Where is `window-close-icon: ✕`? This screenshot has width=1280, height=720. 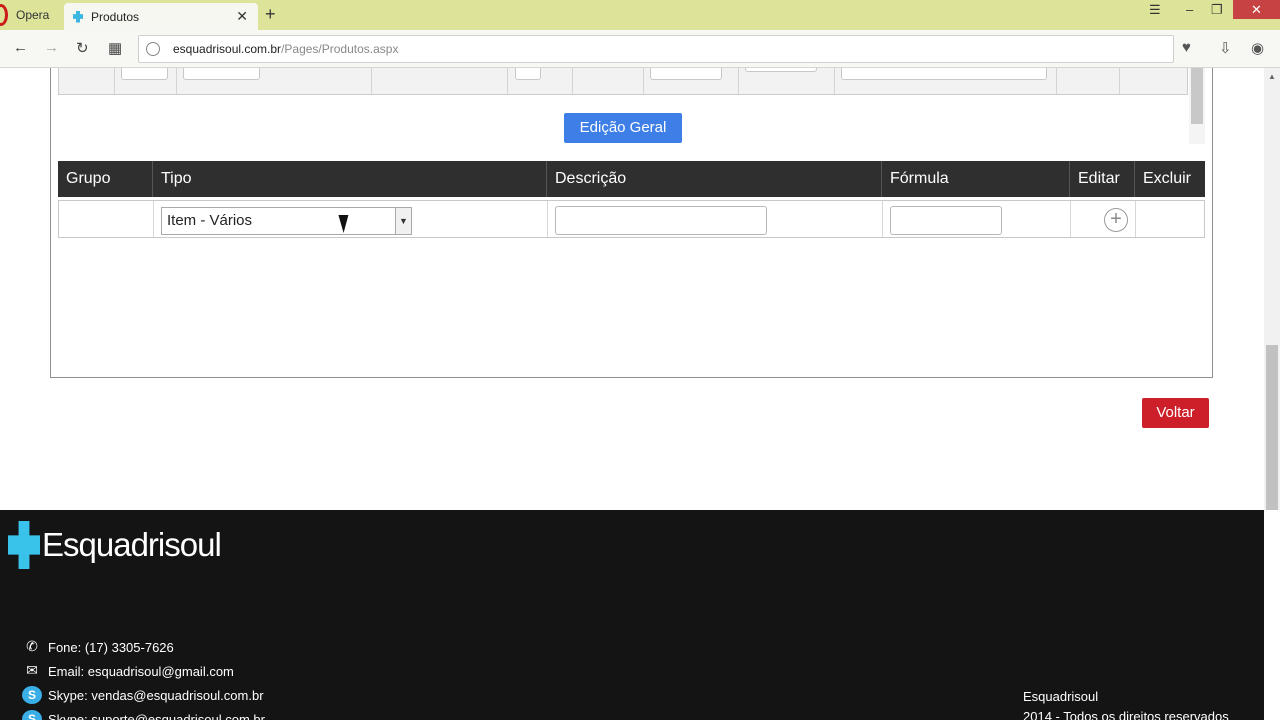 window-close-icon: ✕ is located at coordinates (1256, 9).